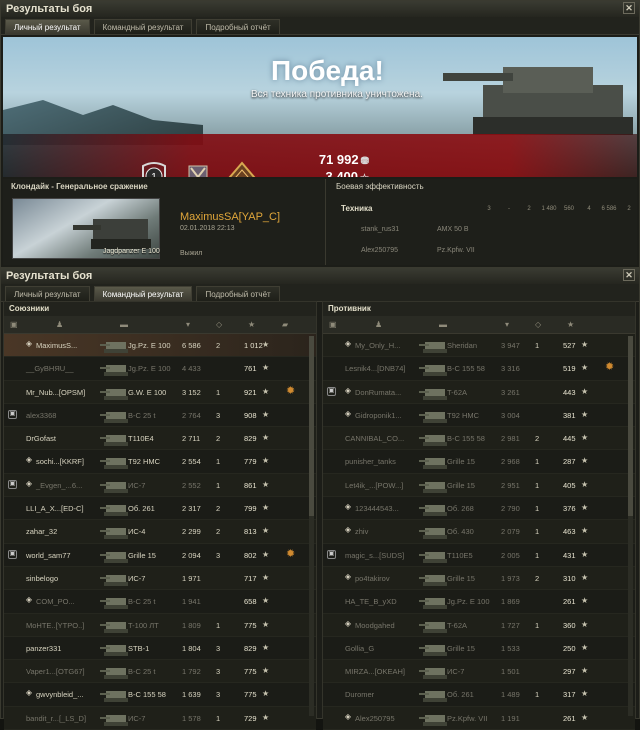 This screenshot has width=640, height=730. Describe the element at coordinates (160, 369) in the screenshot. I see `player-row: __GyBHЯU__ Jg.Pz. E 100 4 433 761 ★` at that location.